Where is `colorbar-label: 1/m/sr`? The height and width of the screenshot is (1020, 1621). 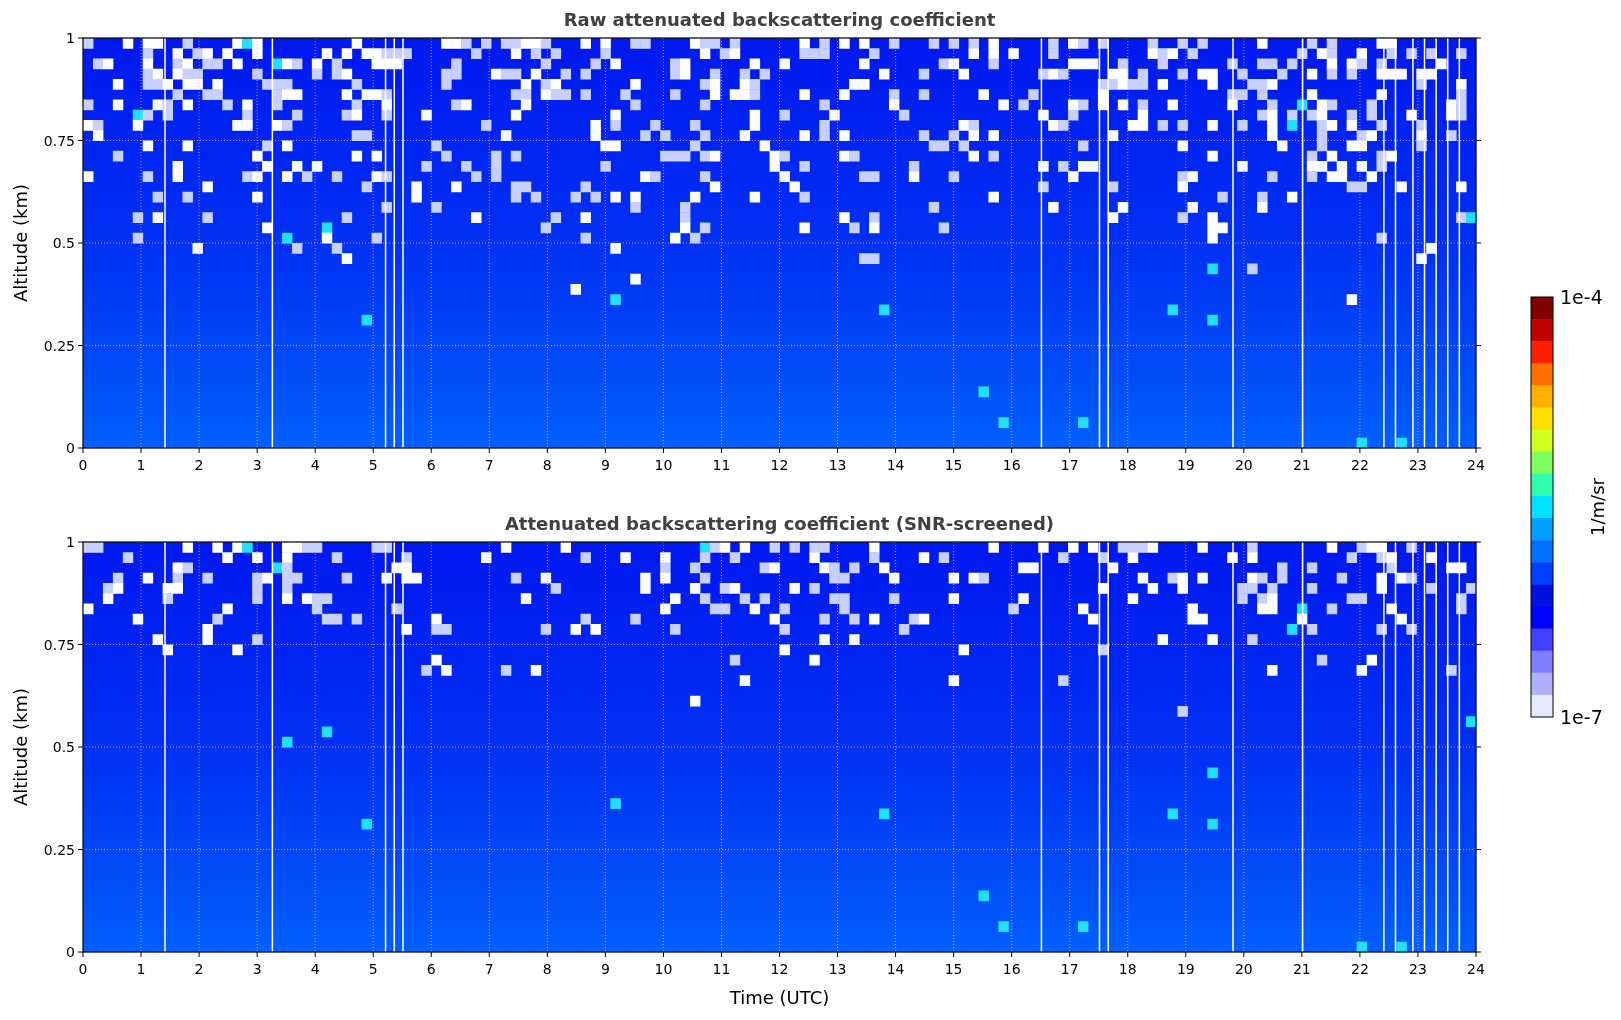
colorbar-label: 1/m/sr is located at coordinates (1597, 507).